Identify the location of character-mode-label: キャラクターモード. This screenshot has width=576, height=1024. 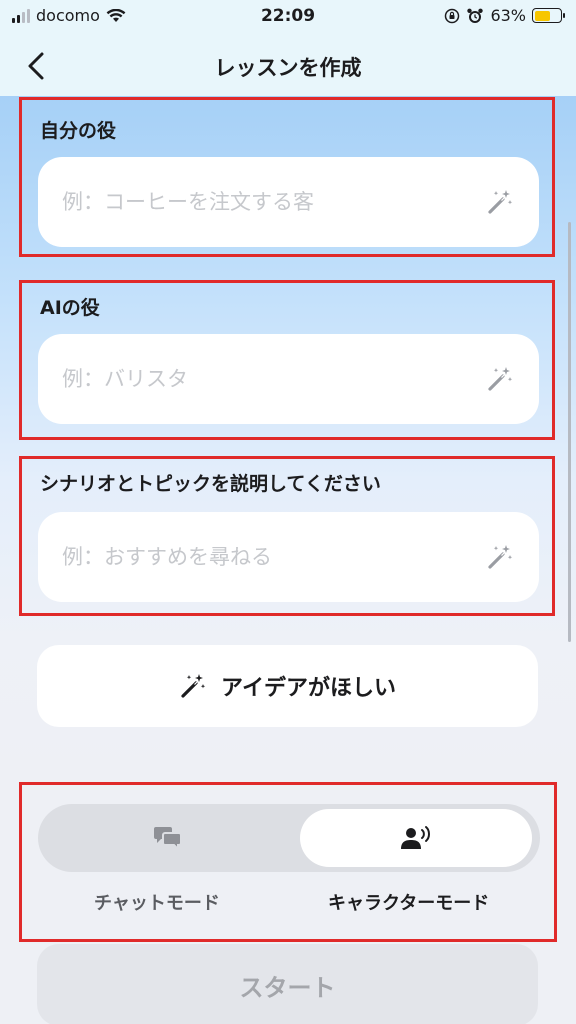
(408, 902).